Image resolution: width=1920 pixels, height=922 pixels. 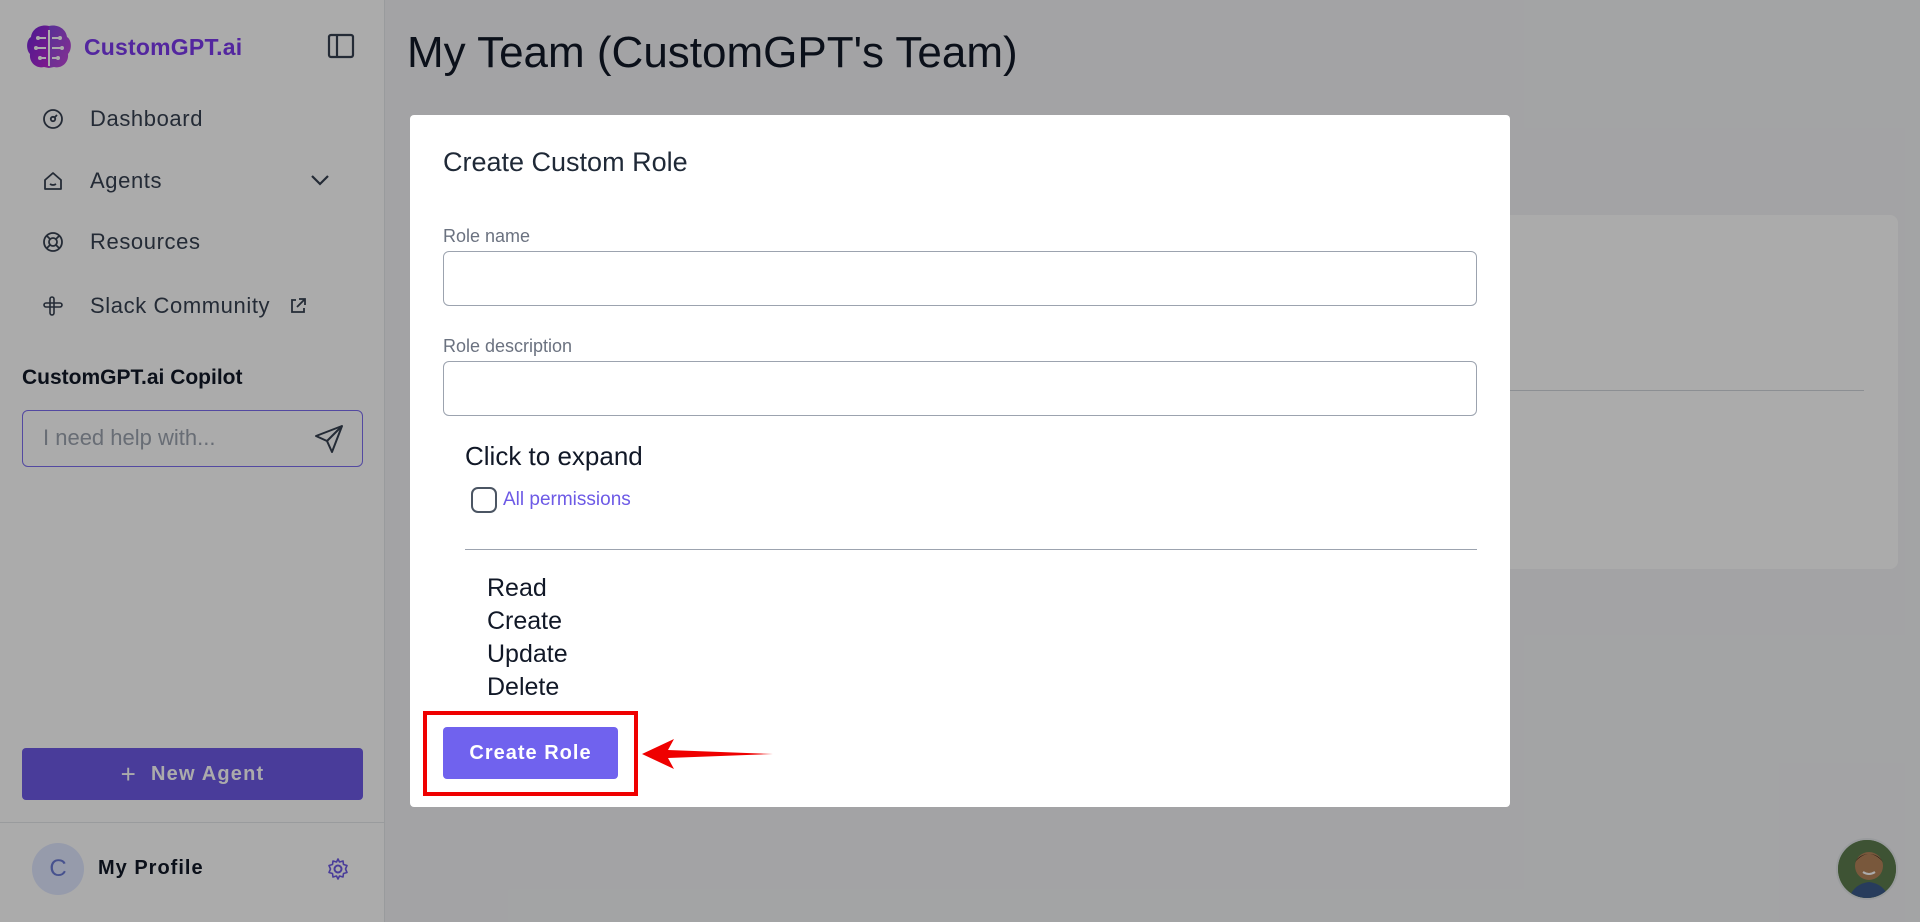 I want to click on divider, so click(x=971, y=549).